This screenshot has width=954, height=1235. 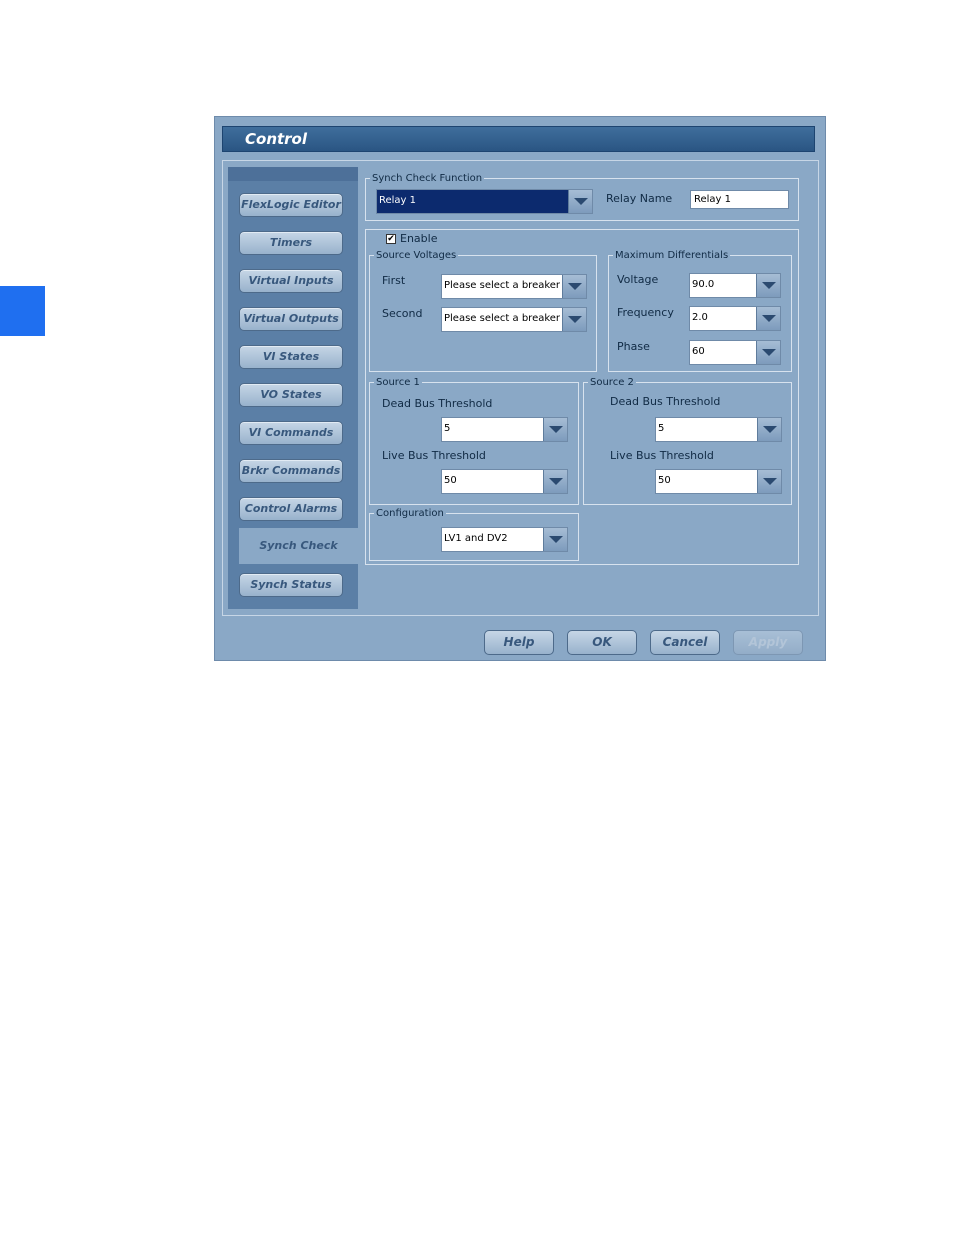 I want to click on nav-synch-status-button: Synch Status, so click(x=291, y=585).